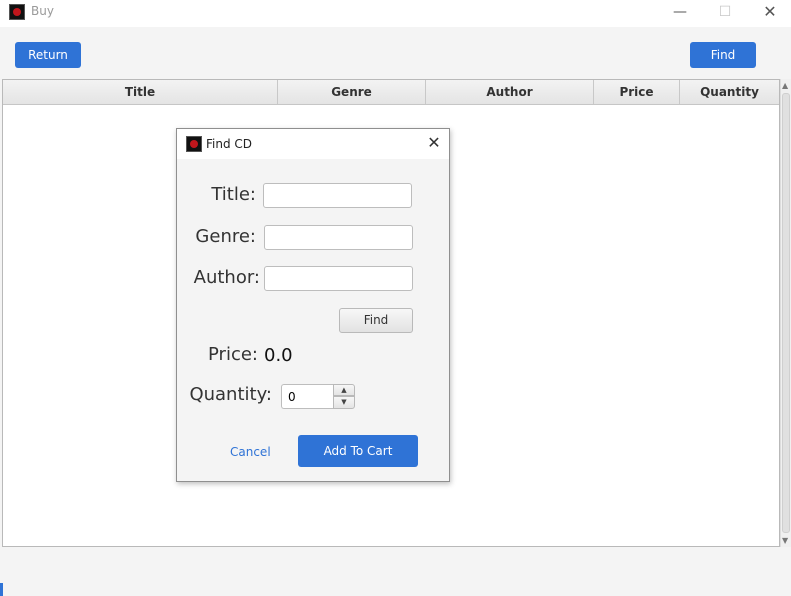  Describe the element at coordinates (230, 394) in the screenshot. I see `quantity-label: Quantity:` at that location.